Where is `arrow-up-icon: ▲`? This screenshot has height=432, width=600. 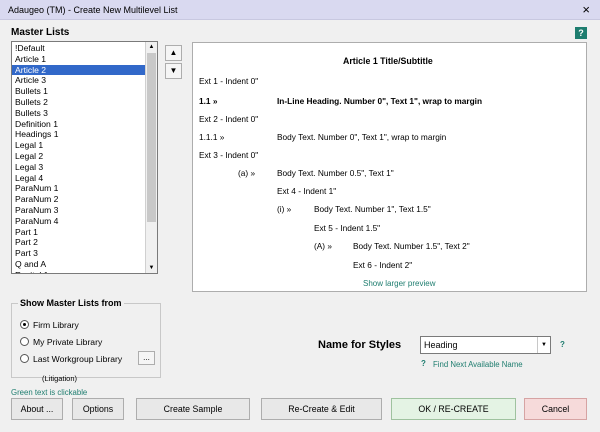 arrow-up-icon: ▲ is located at coordinates (173, 52).